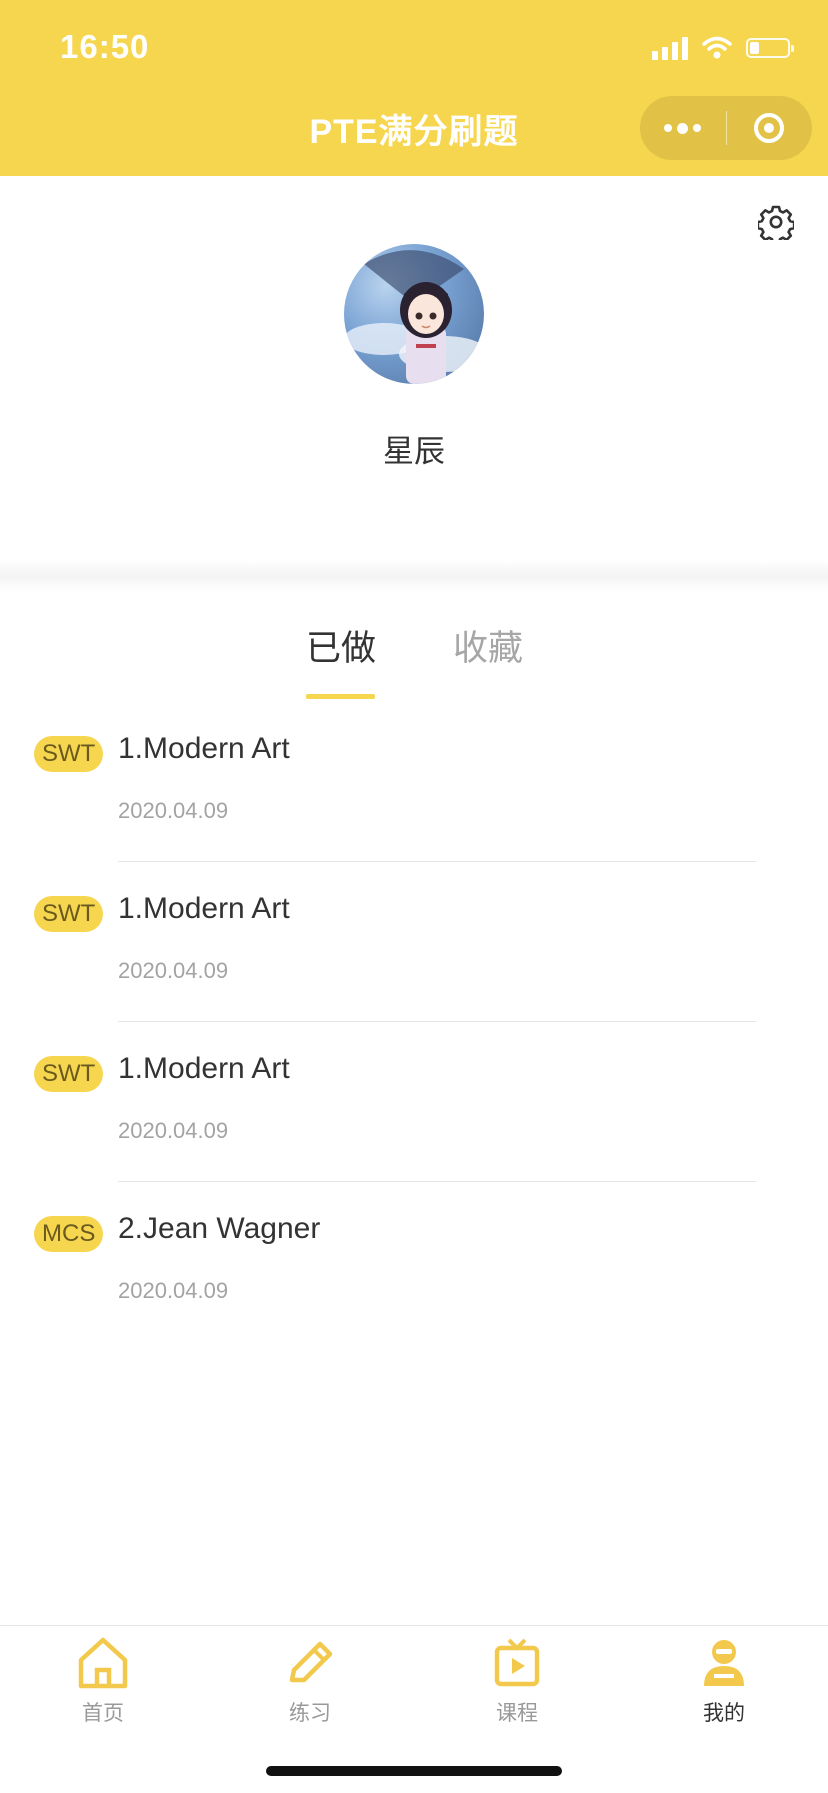 The image size is (828, 1793). I want to click on tabbar-item-mine: 我的, so click(724, 1680).